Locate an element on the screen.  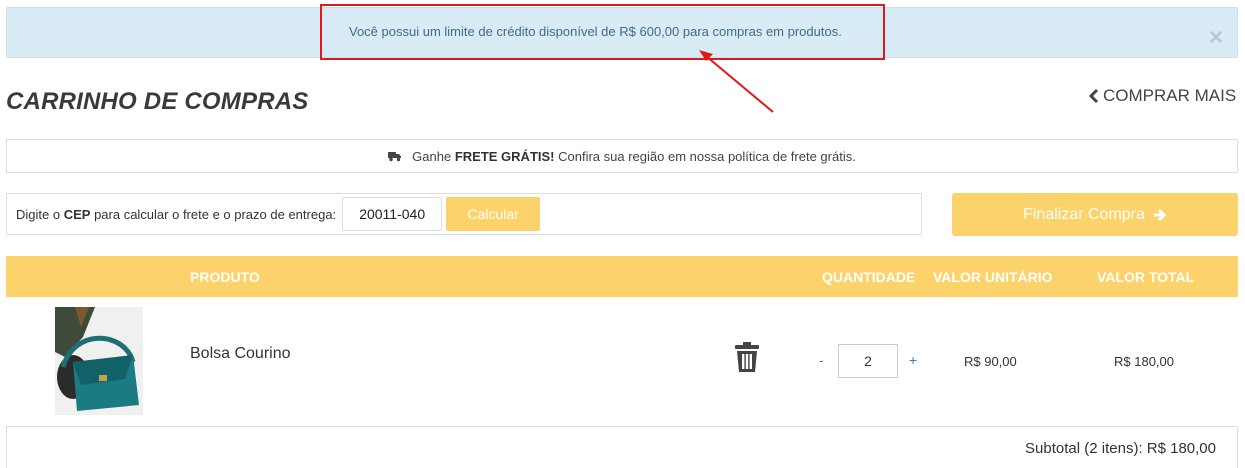
cep-input is located at coordinates (392, 214).